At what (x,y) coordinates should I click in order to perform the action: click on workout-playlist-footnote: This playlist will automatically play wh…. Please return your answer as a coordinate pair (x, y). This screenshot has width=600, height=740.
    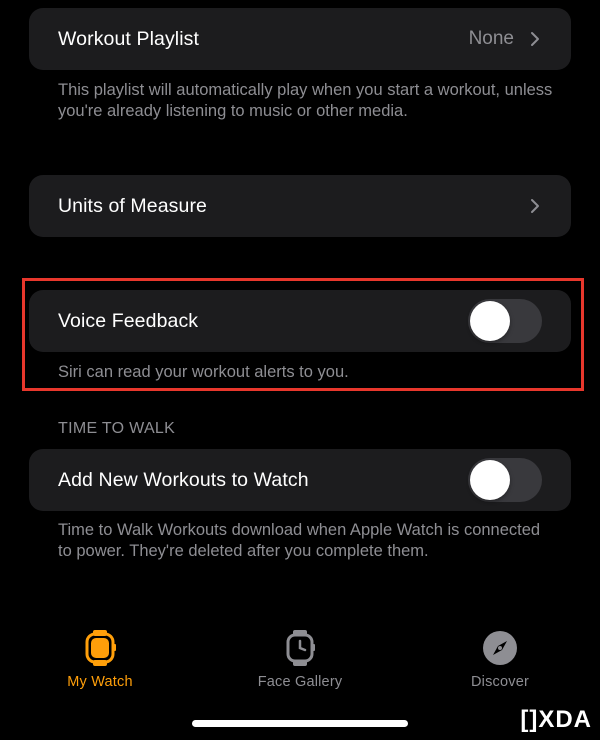
    Looking at the image, I should click on (305, 100).